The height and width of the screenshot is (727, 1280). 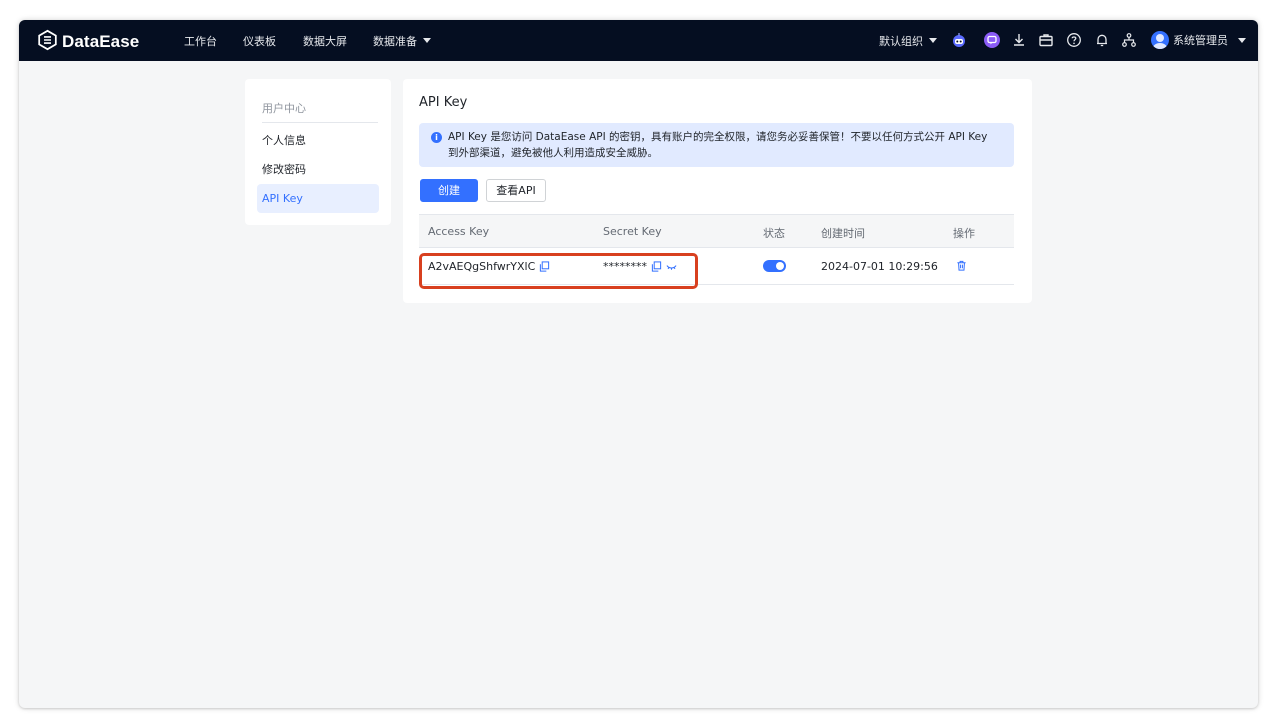 What do you see at coordinates (632, 231) in the screenshot?
I see `column-secret-key: Secret Key` at bounding box center [632, 231].